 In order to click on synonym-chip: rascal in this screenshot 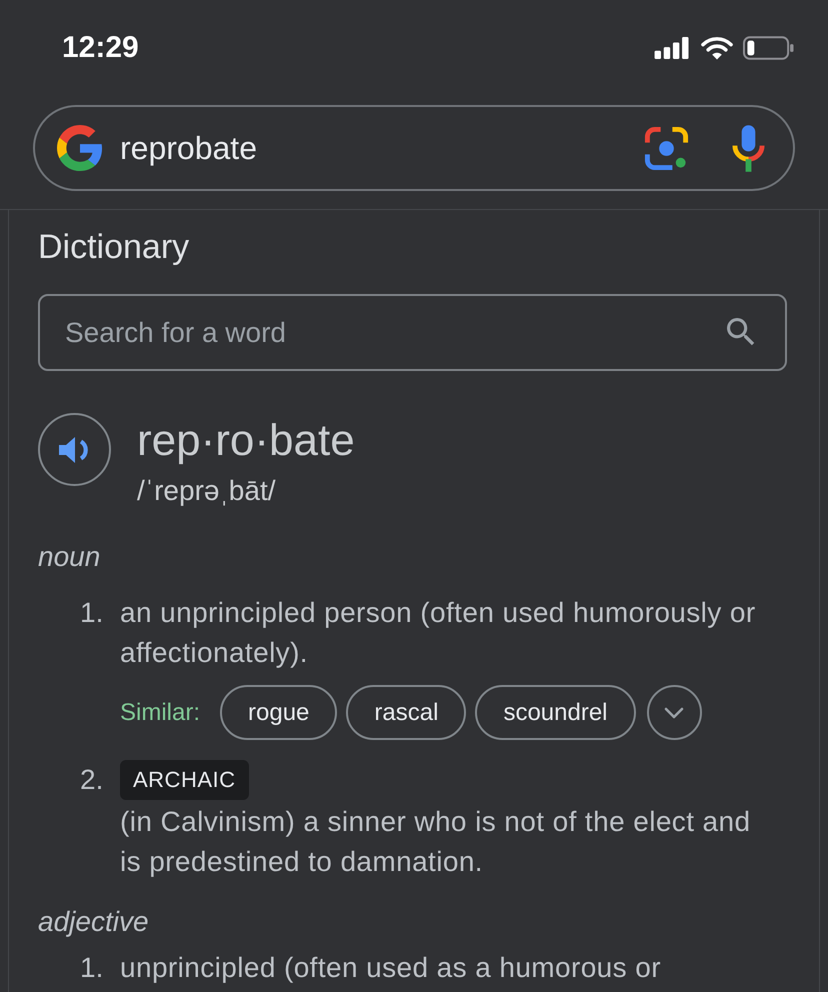, I will do `click(406, 712)`.